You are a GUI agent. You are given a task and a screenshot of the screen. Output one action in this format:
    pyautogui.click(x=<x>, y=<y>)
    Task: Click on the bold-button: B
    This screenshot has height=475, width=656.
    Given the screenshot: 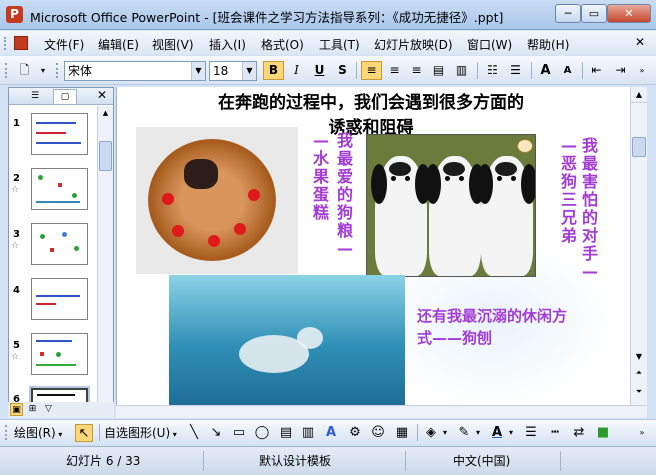 What is the action you would take?
    pyautogui.click(x=273, y=70)
    